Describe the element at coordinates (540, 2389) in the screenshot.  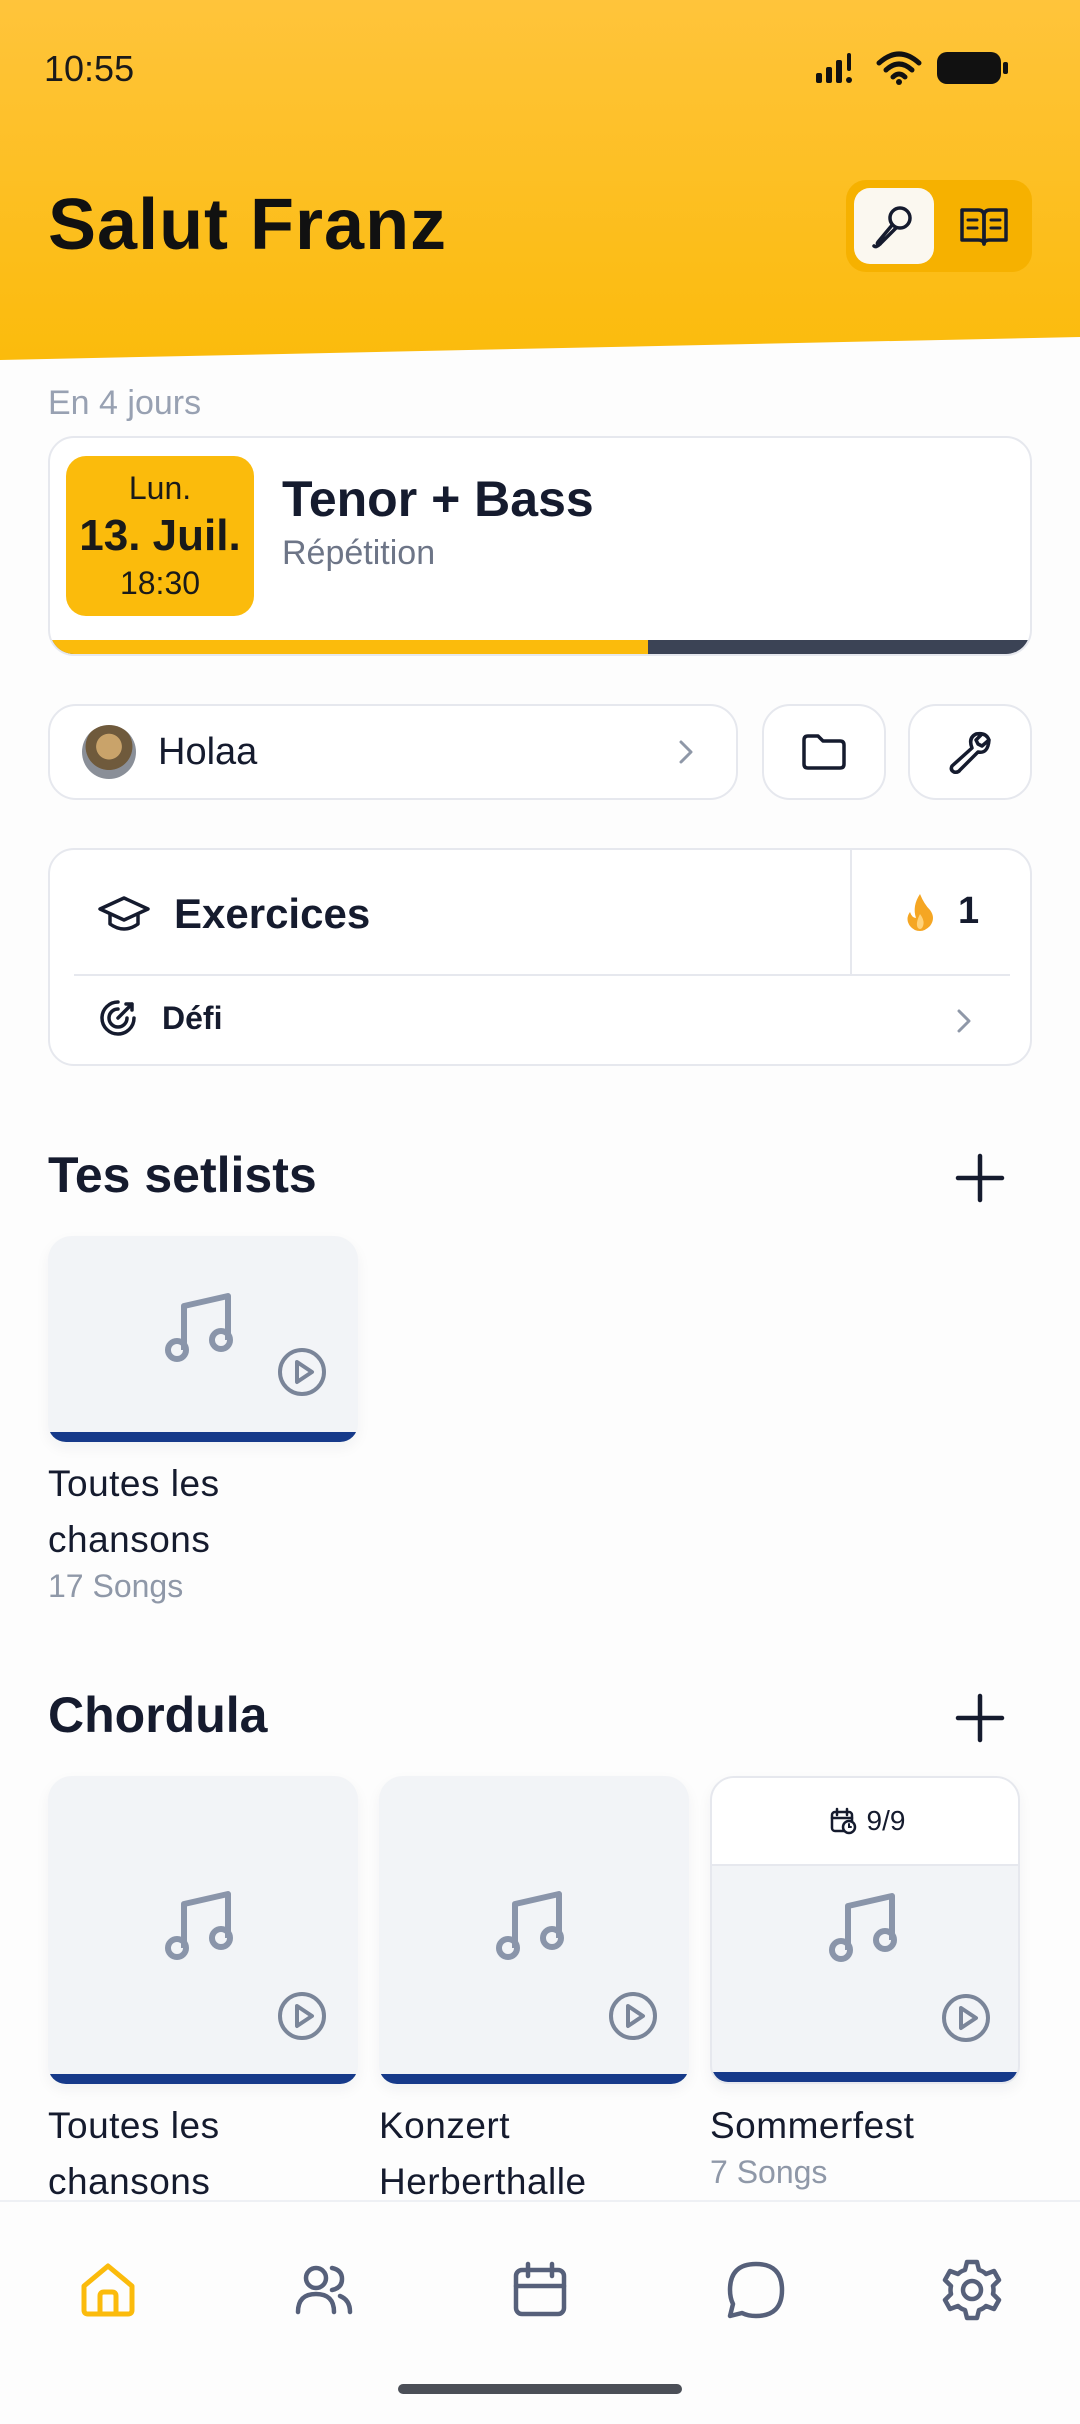
I see `home-indicator` at that location.